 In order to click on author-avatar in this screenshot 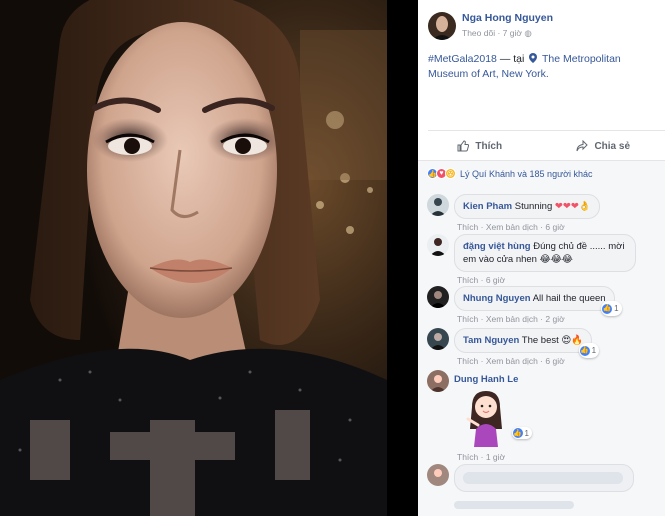, I will do `click(442, 26)`.